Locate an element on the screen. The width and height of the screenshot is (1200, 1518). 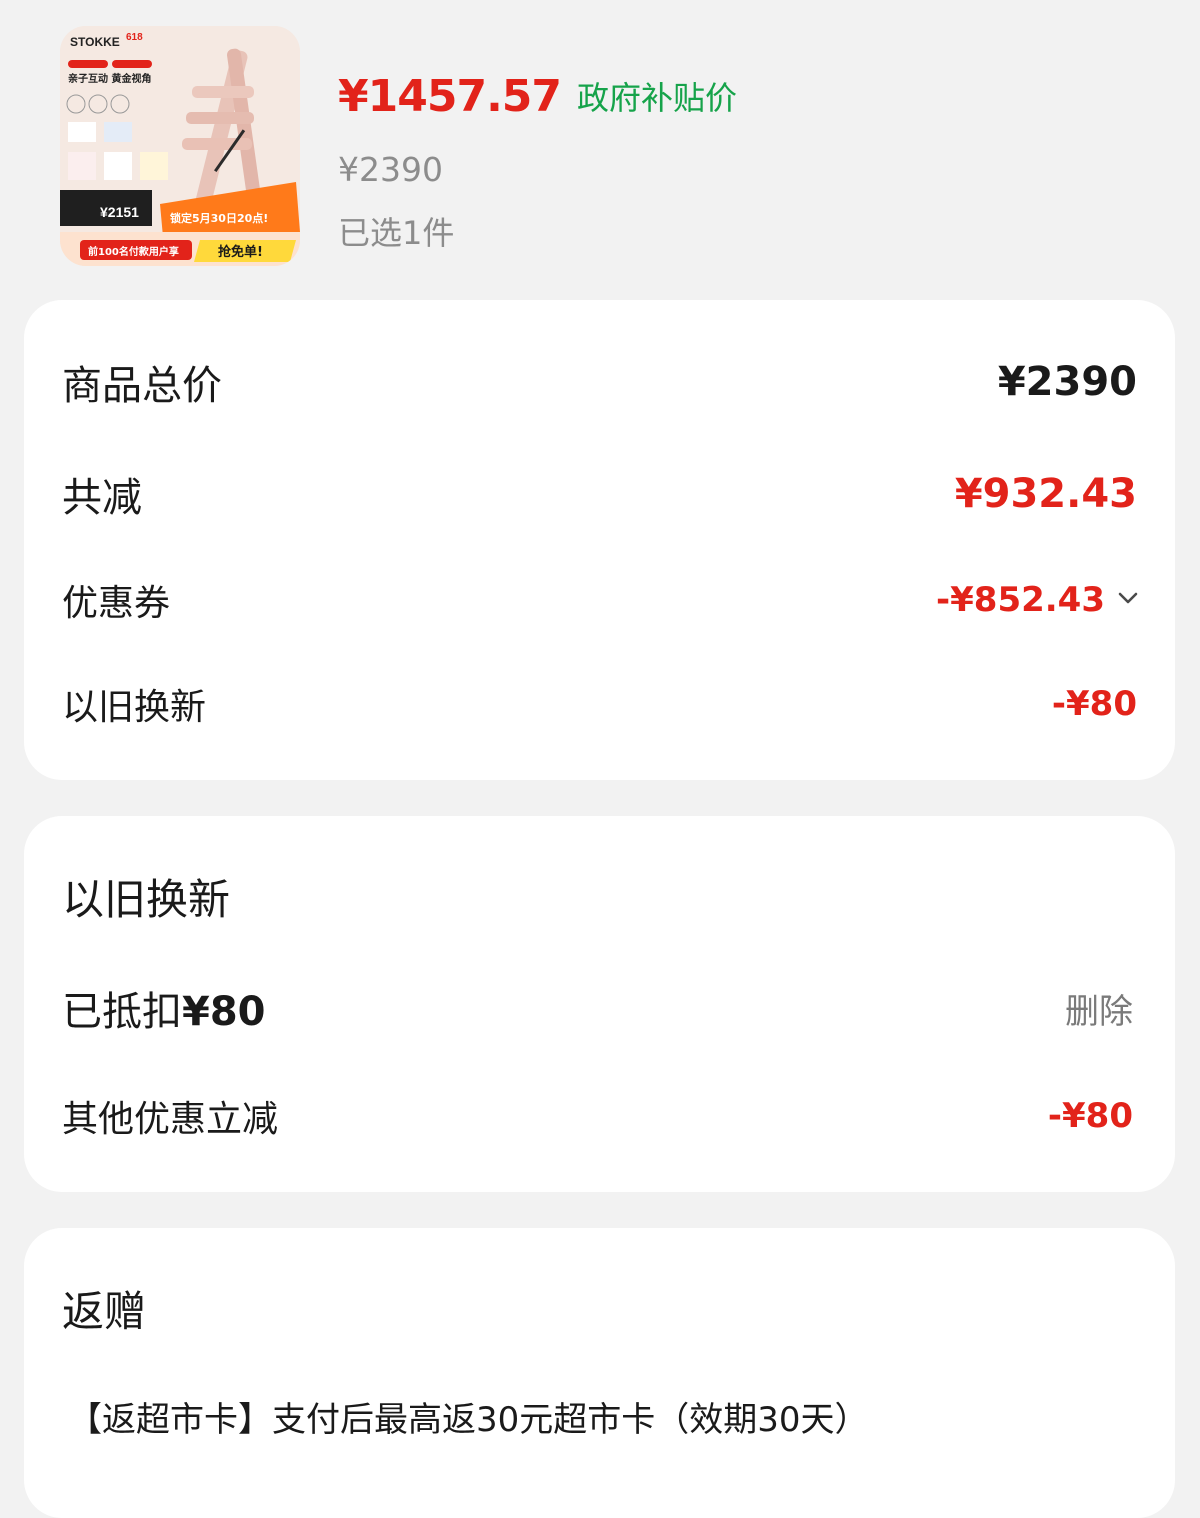
brand-text: STOKKE is located at coordinates (95, 42).